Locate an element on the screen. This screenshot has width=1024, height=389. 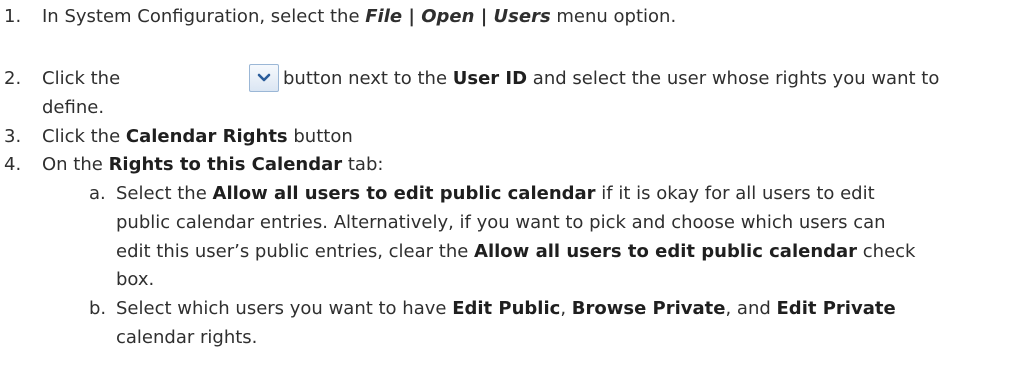
step-2: 2. is located at coordinates (12, 79).